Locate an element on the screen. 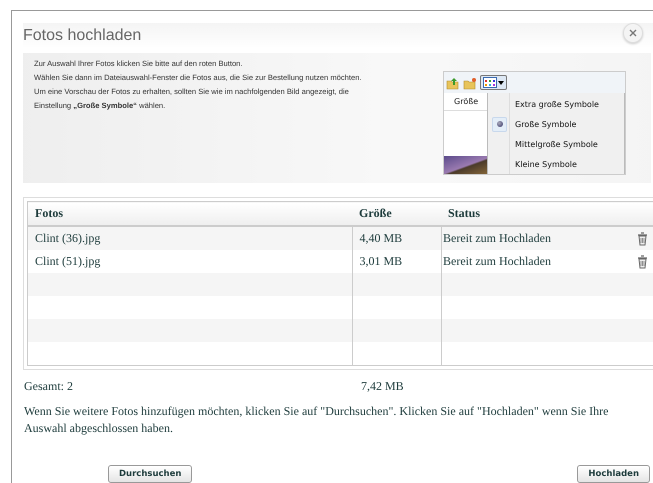 The width and height of the screenshot is (653, 483). folder-up-icon is located at coordinates (453, 83).